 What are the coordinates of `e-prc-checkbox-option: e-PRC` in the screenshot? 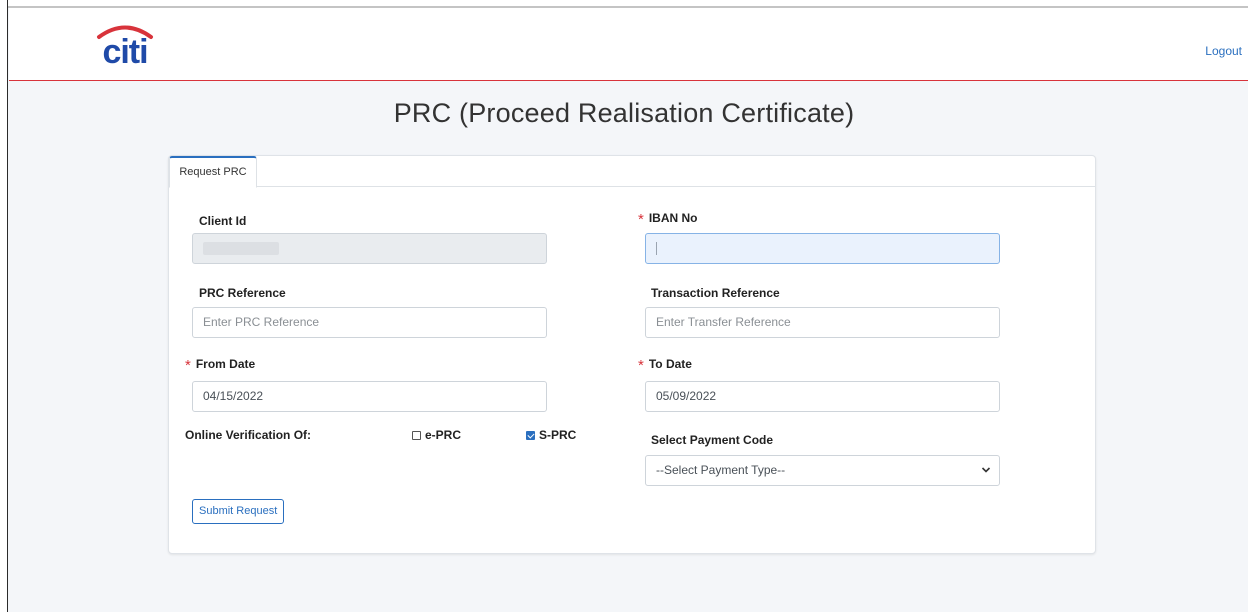 It's located at (436, 435).